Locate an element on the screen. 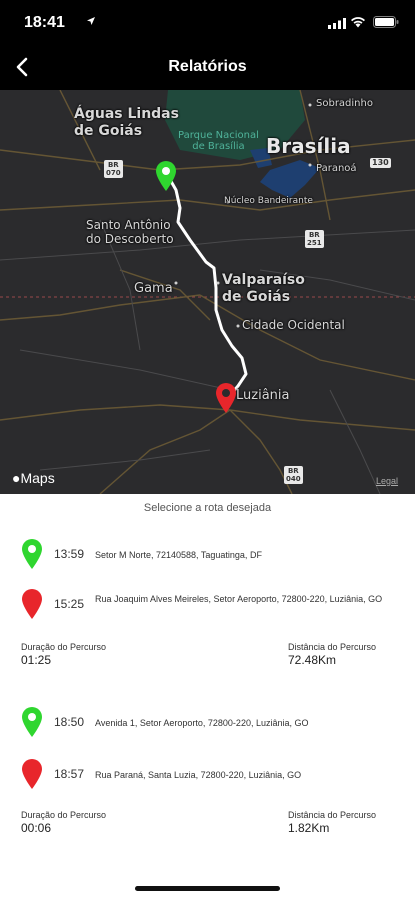  route-1-end-time: 15:25 is located at coordinates (69, 604).